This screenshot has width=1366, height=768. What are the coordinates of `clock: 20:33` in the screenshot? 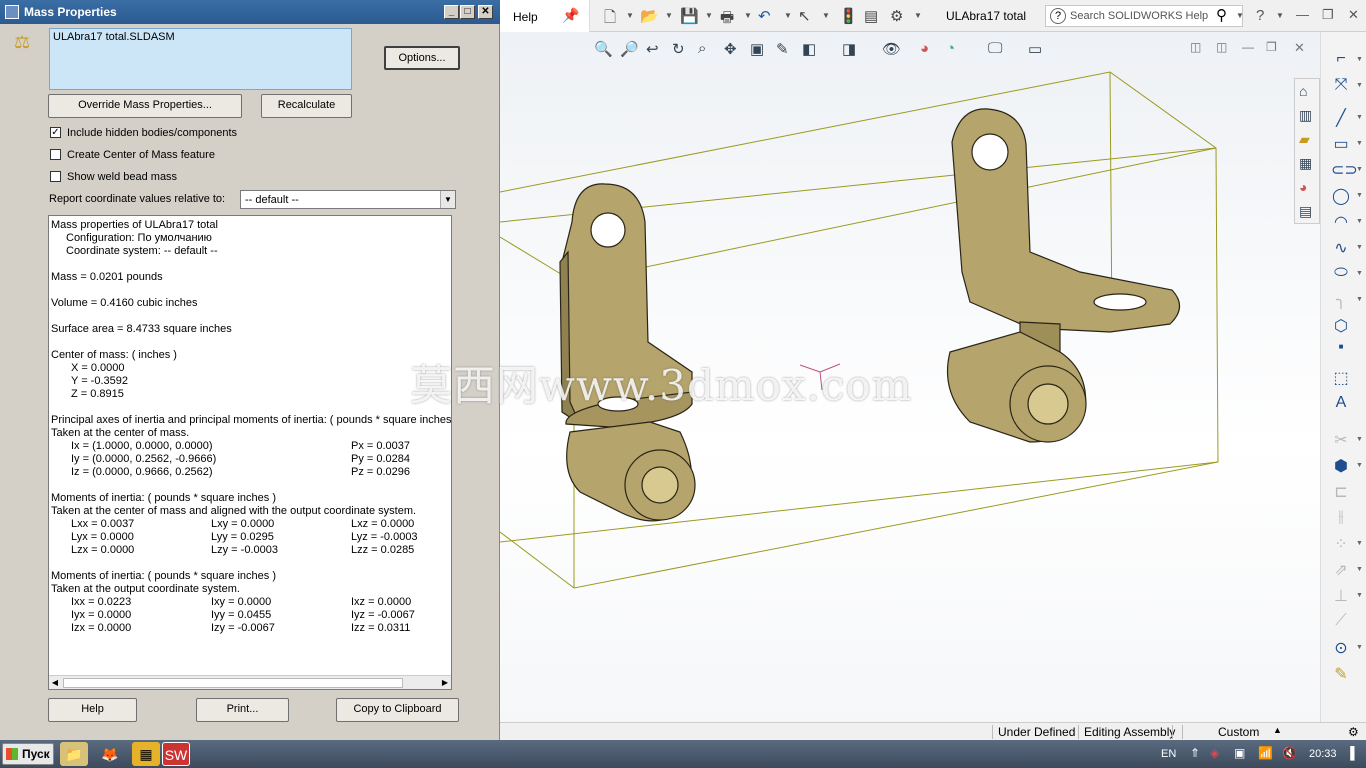 It's located at (1323, 754).